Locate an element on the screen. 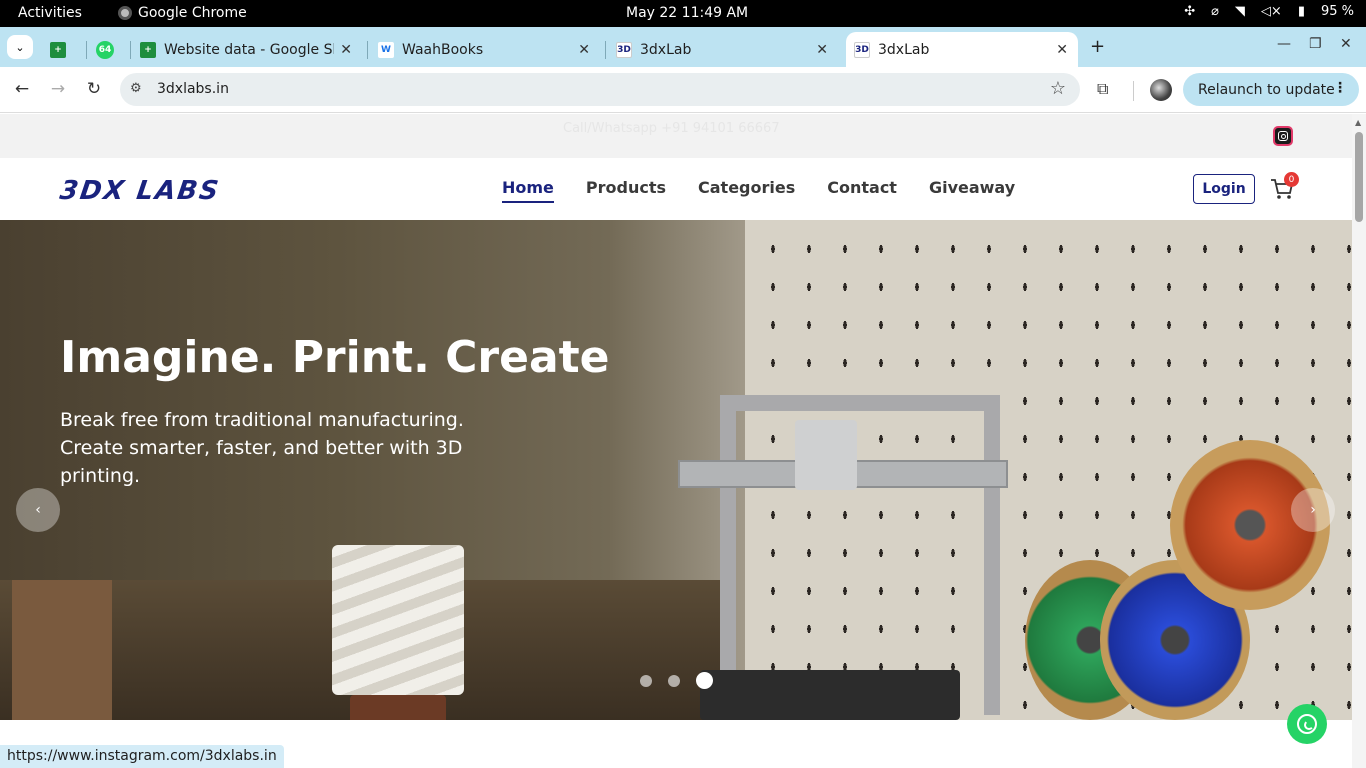 This screenshot has width=1366, height=768. wifi-icon: ◥ is located at coordinates (1239, 11).